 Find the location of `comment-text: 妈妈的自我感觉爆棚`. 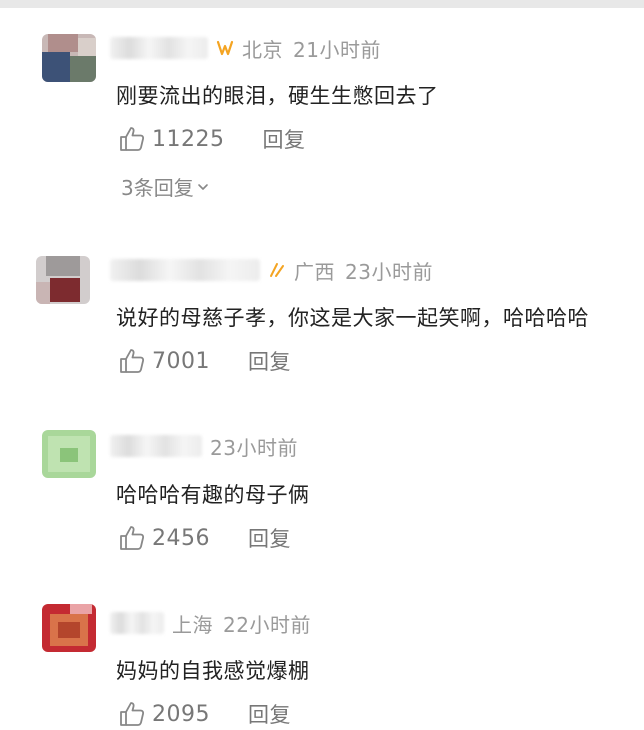

comment-text: 妈妈的自我感觉爆棚 is located at coordinates (213, 671).